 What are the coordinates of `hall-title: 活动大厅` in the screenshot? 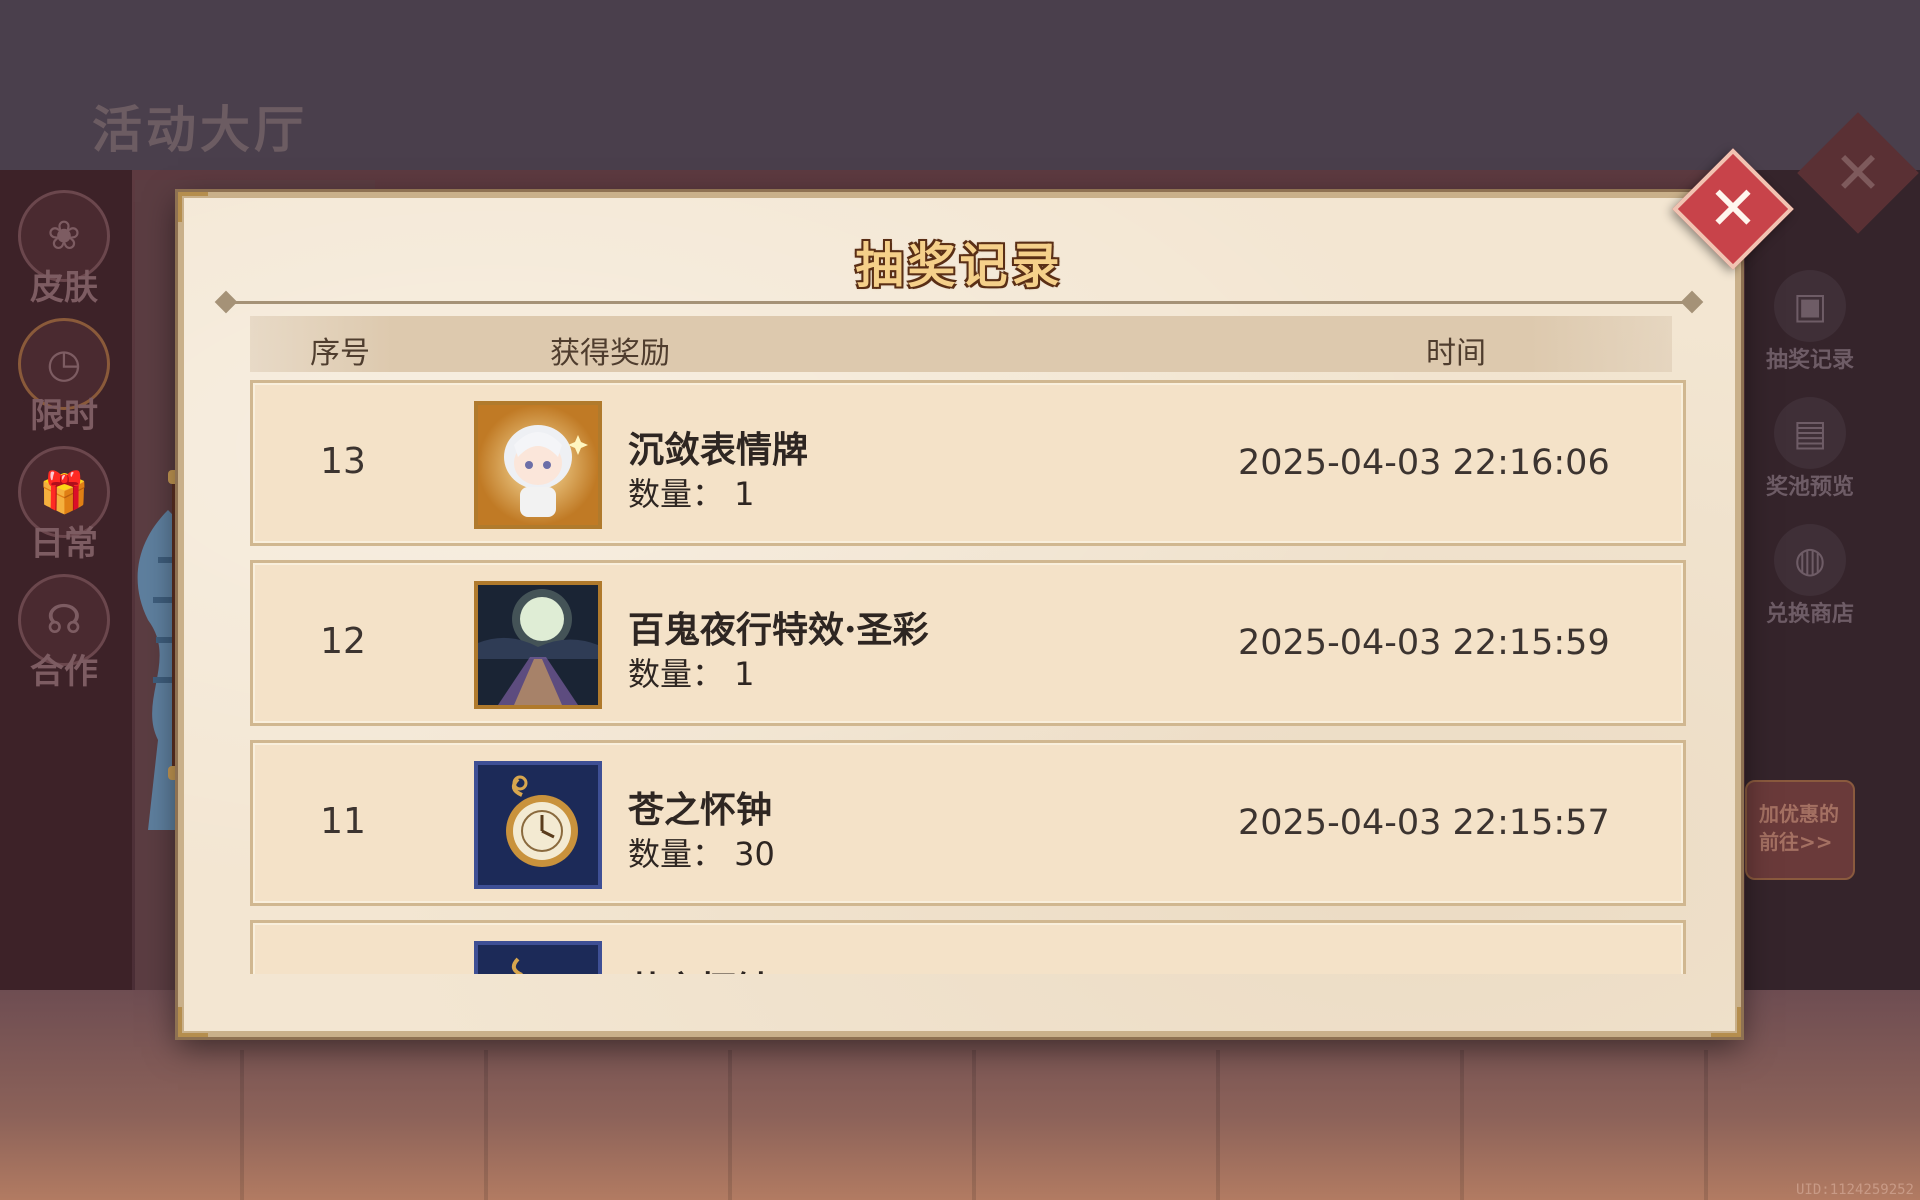 It's located at (200, 129).